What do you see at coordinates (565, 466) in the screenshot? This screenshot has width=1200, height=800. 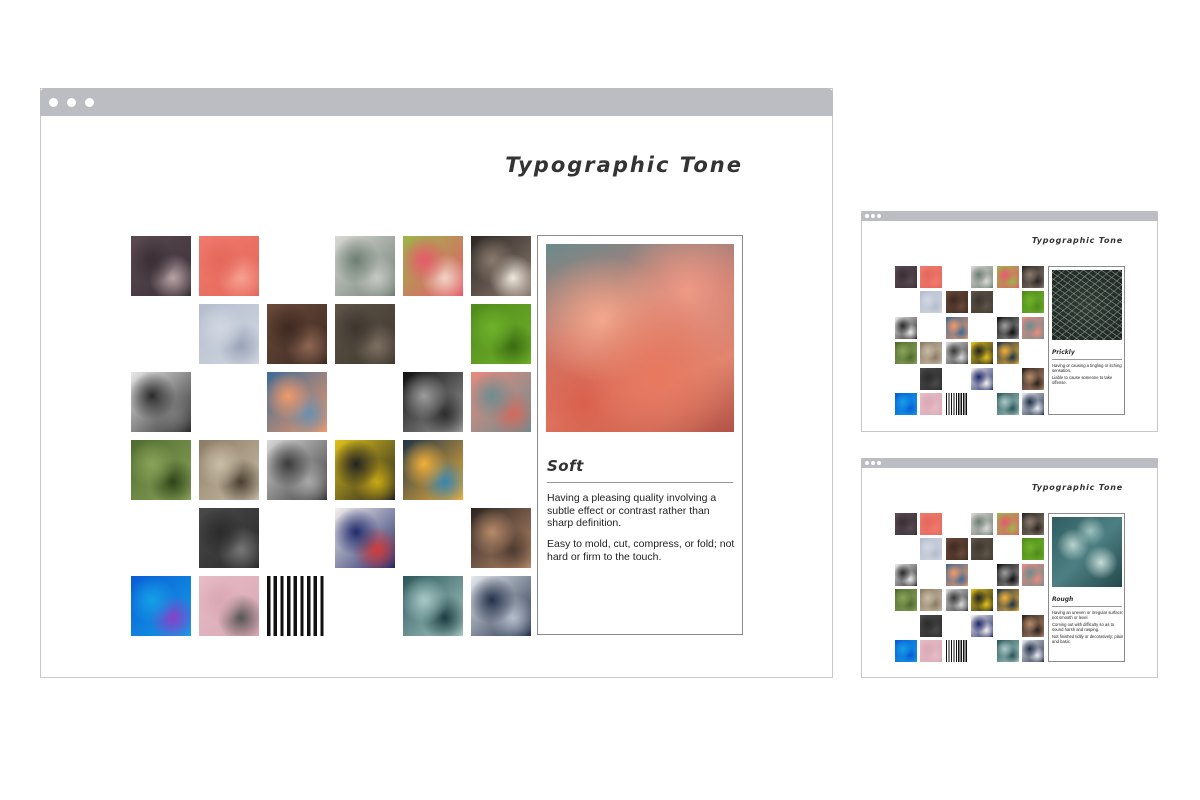 I see `card-word: Soft` at bounding box center [565, 466].